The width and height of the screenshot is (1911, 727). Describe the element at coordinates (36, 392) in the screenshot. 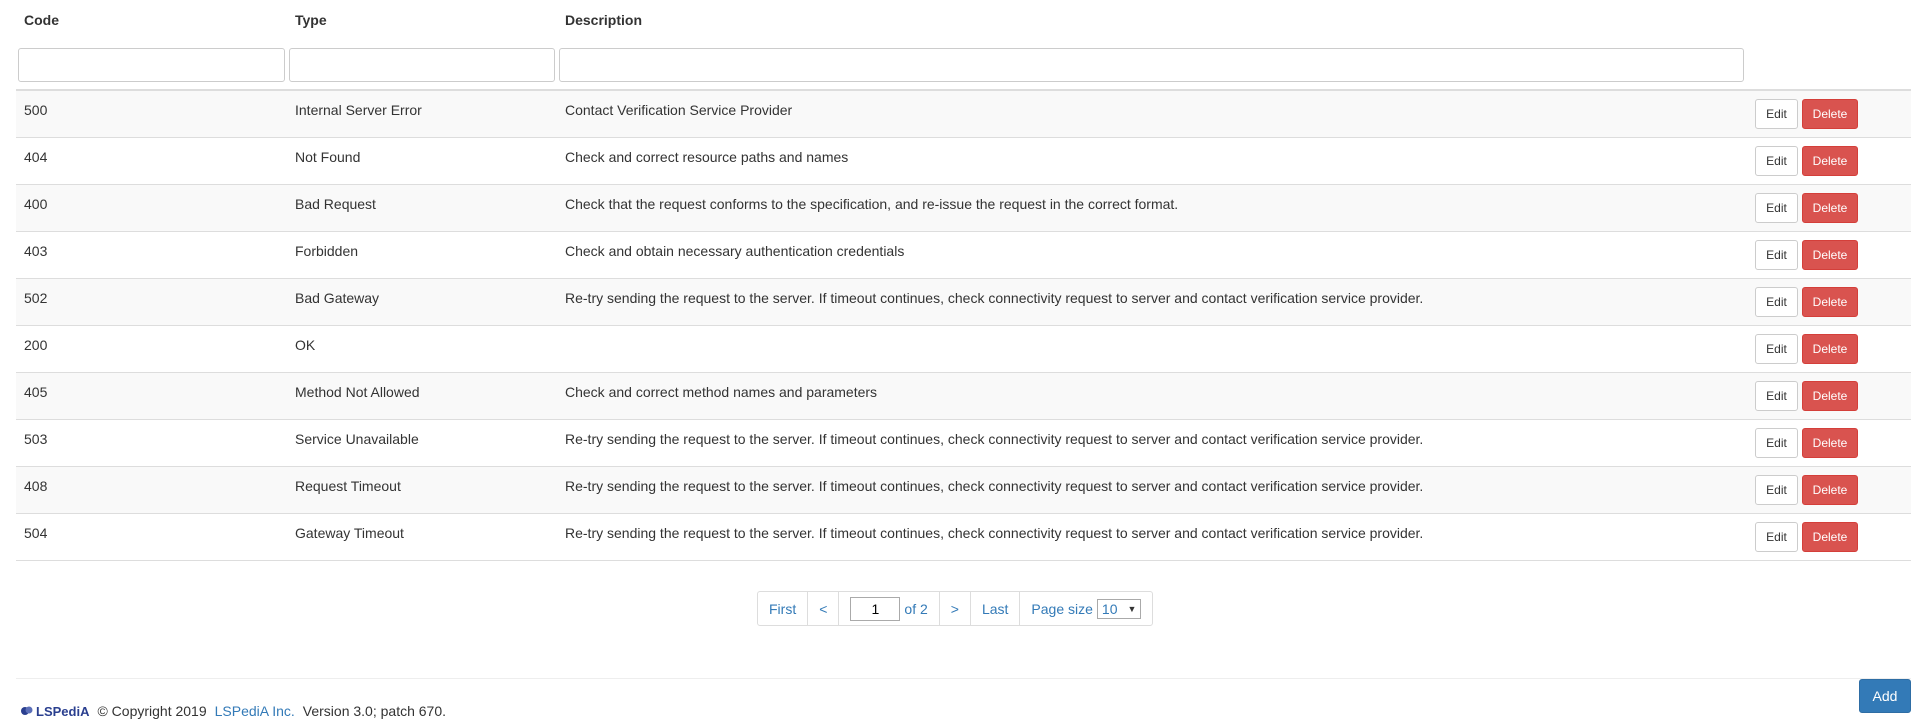

I see `row-code: 405` at that location.